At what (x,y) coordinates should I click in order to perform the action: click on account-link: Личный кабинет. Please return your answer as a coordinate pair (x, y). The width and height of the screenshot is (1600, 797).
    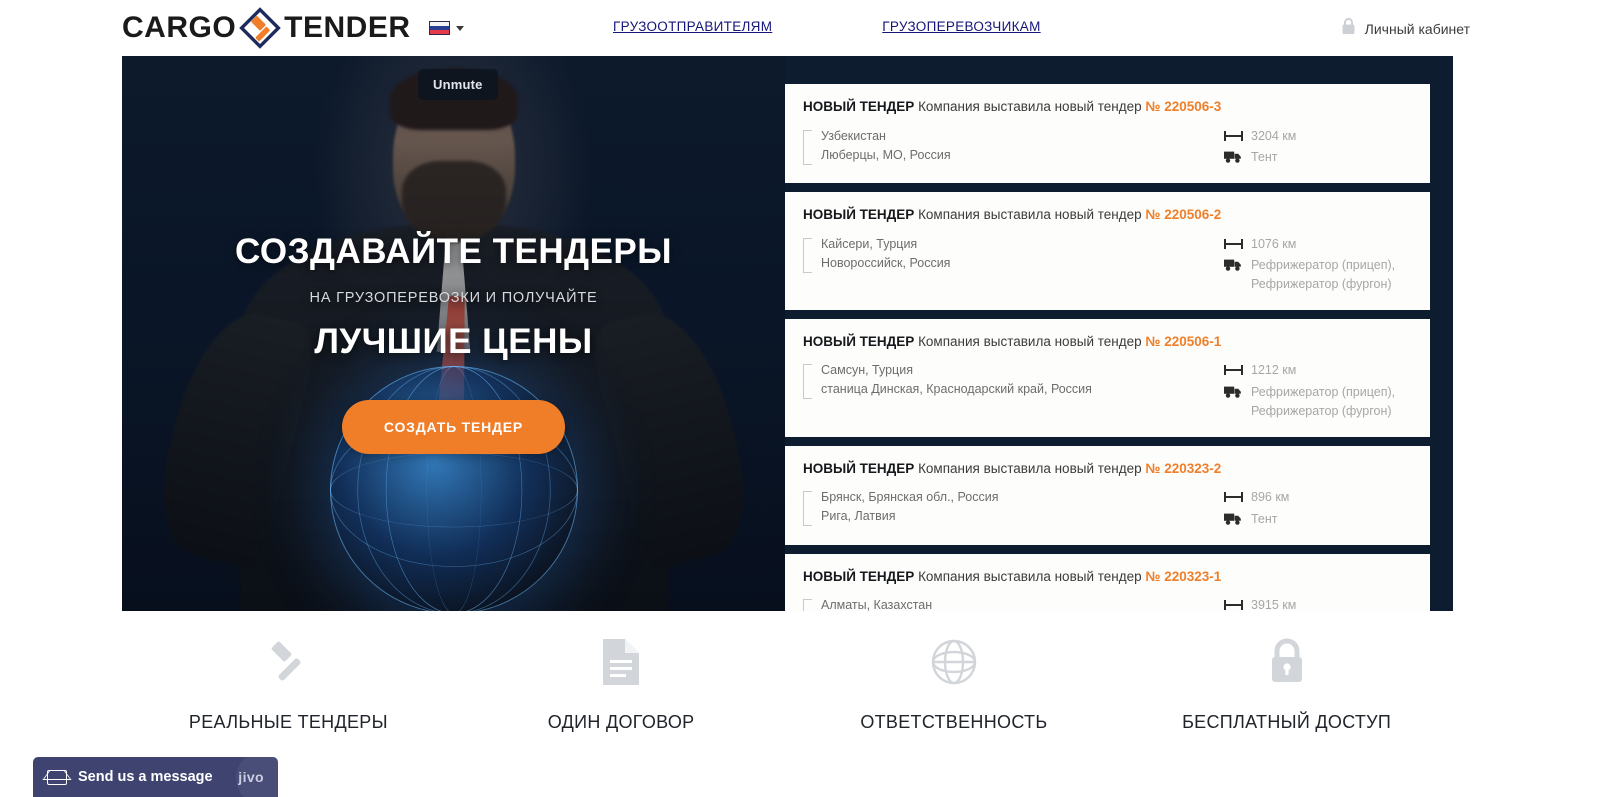
    Looking at the image, I should click on (1405, 28).